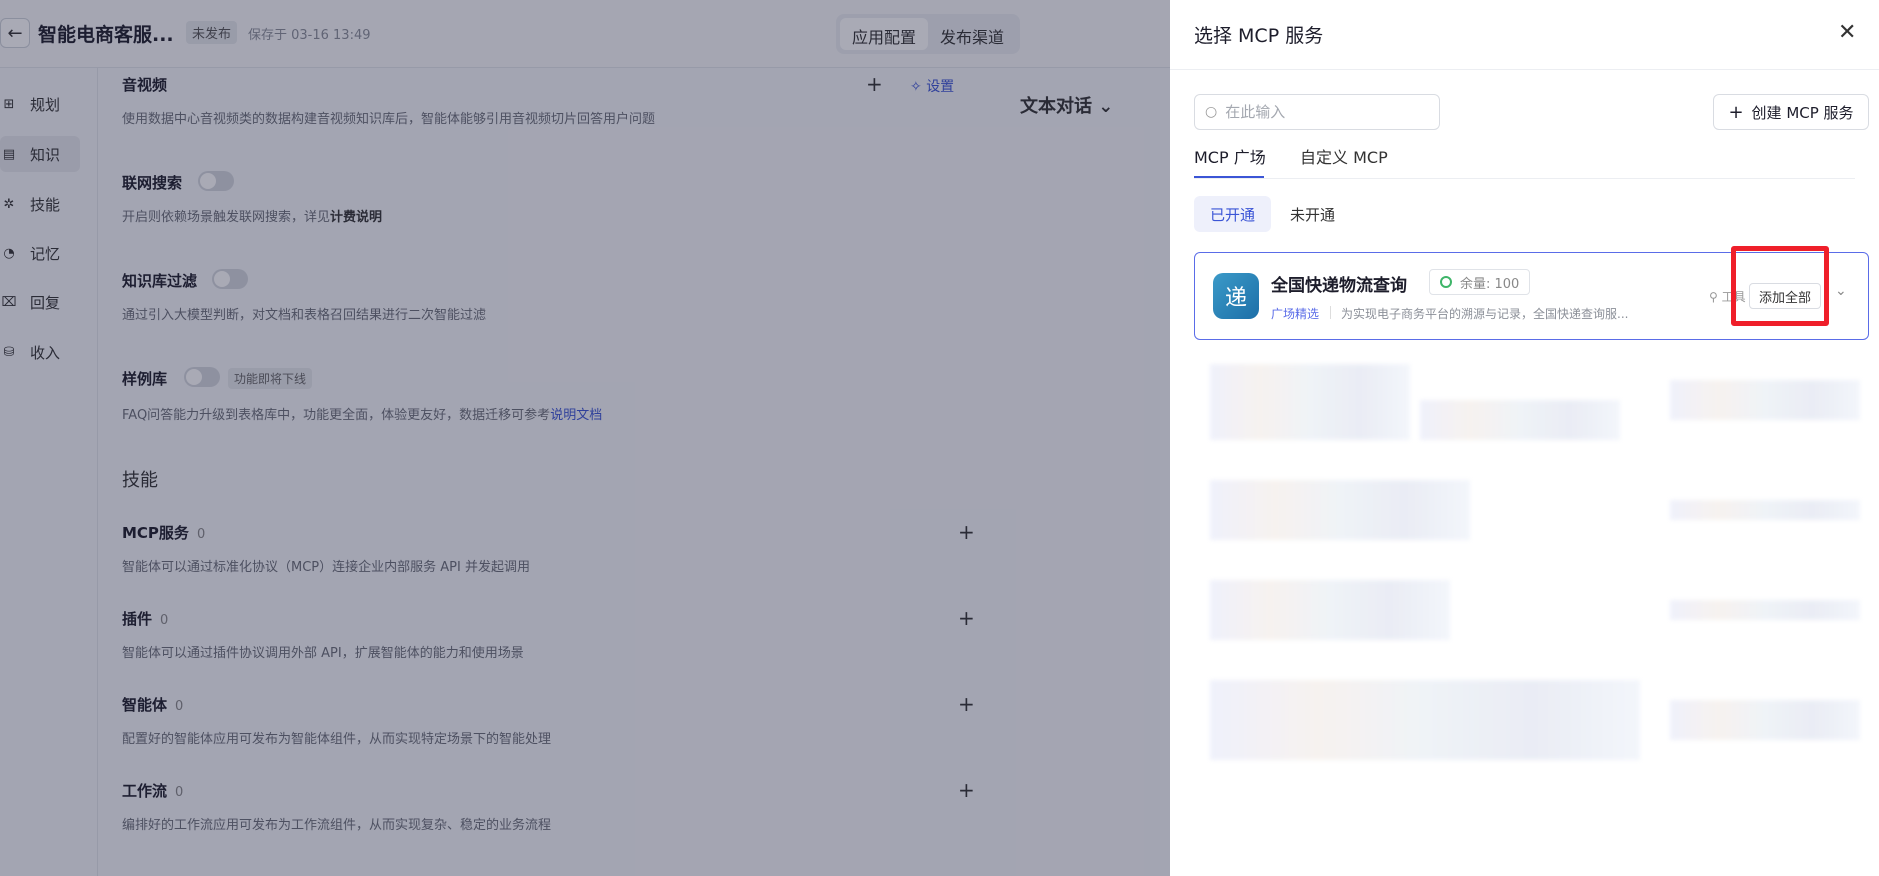 Image resolution: width=1879 pixels, height=876 pixels. I want to click on quota-badge: 余量: 100, so click(1480, 282).